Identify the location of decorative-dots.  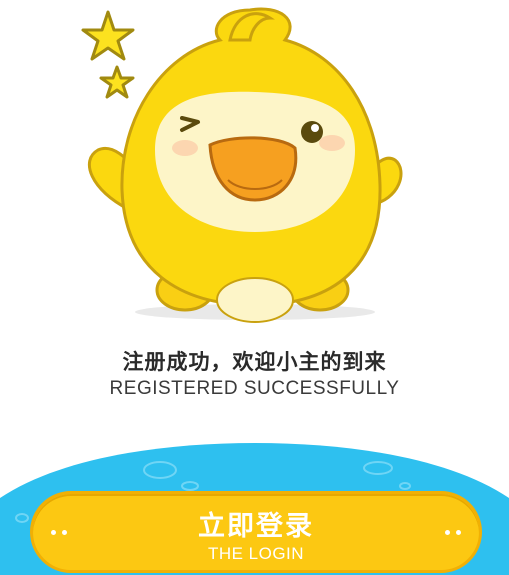
(453, 532).